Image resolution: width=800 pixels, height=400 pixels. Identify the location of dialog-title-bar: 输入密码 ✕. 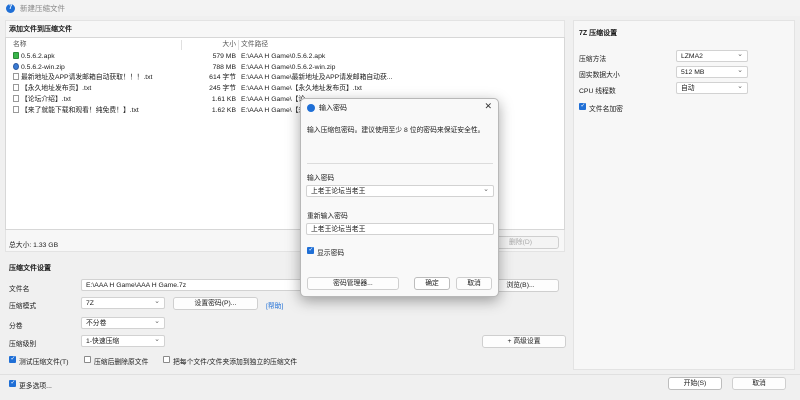
(399, 107).